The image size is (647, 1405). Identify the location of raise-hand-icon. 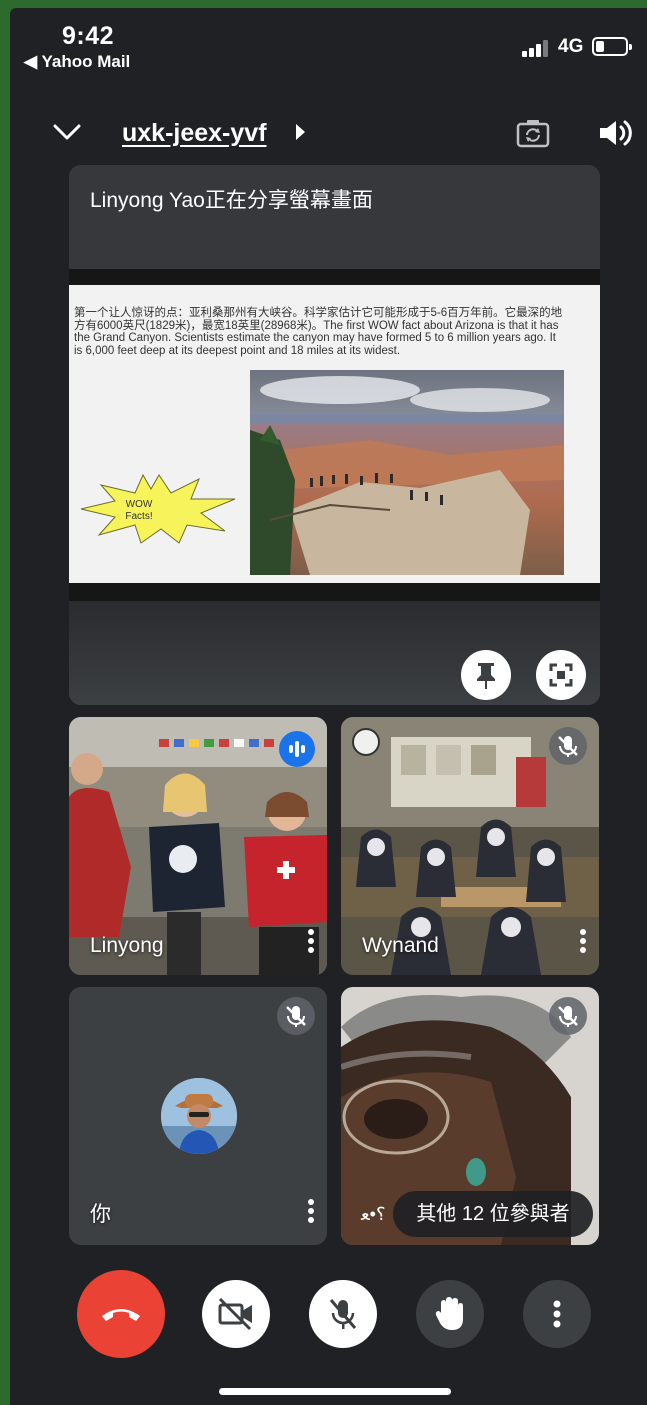
(449, 1313).